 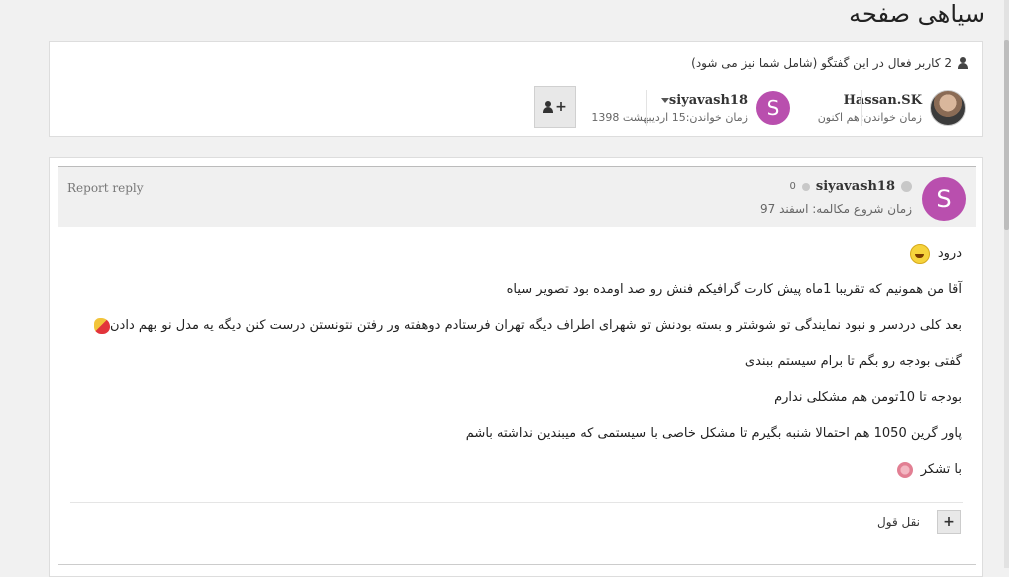 I want to click on online-status-icon, so click(x=906, y=186).